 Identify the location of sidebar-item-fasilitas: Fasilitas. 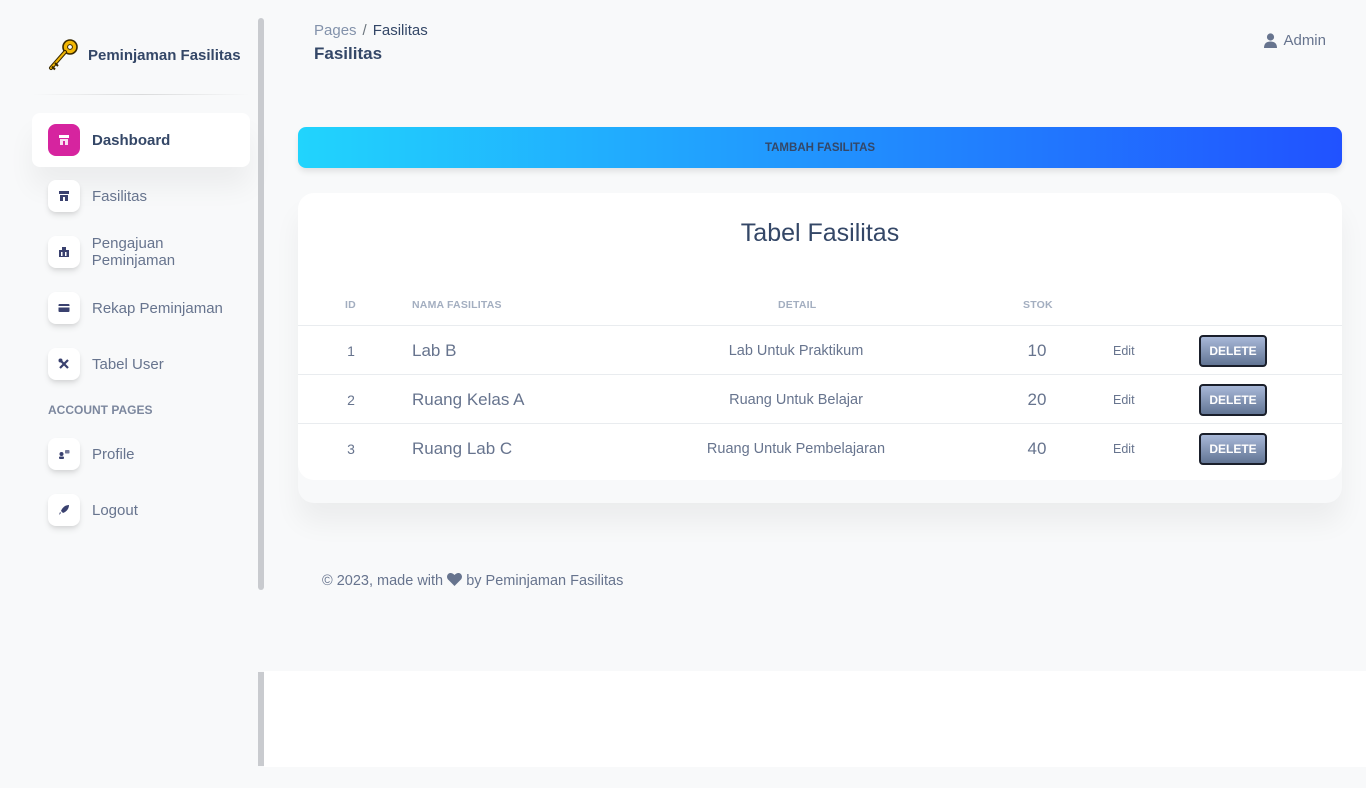
(141, 196).